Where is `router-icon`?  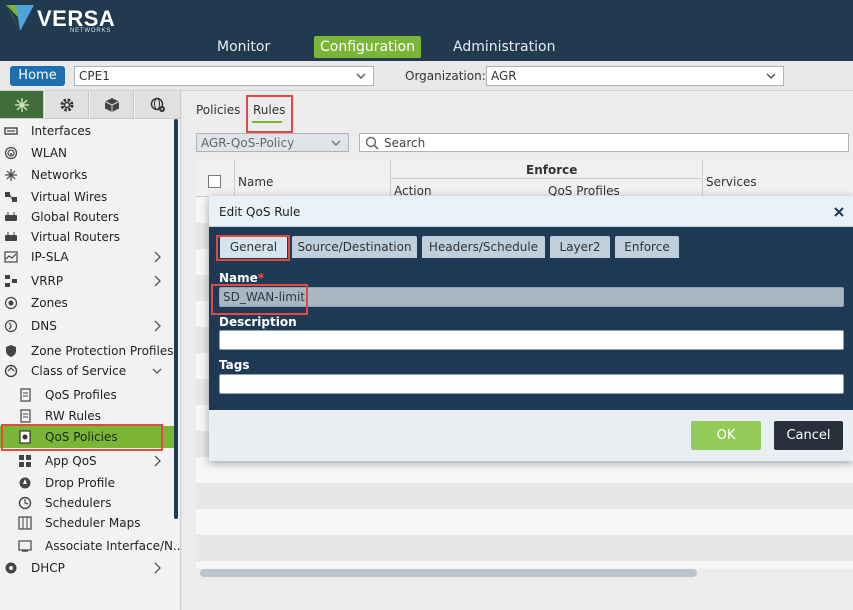
router-icon is located at coordinates (11, 216).